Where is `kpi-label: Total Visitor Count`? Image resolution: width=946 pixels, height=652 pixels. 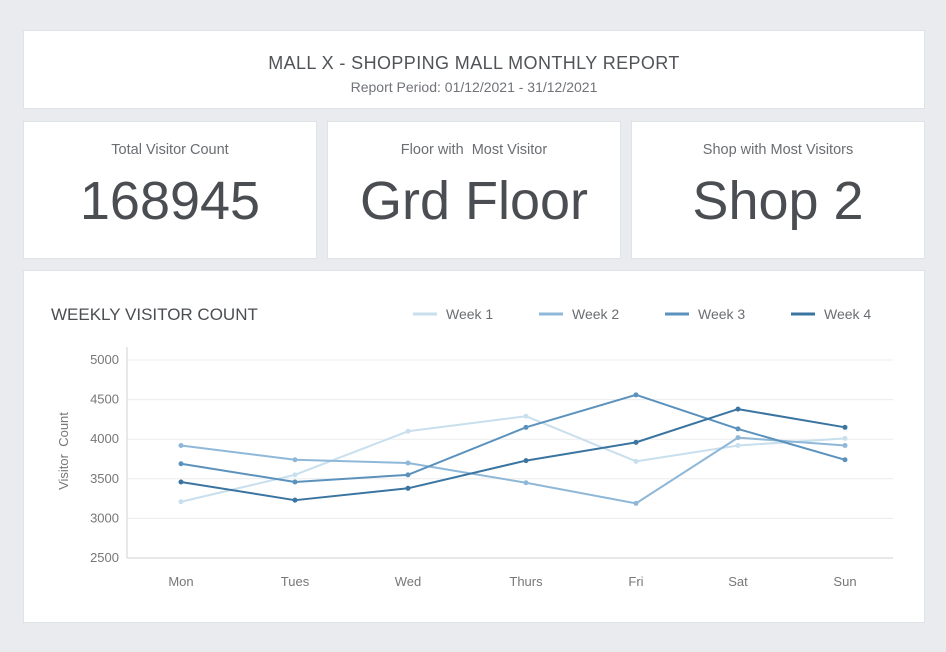 kpi-label: Total Visitor Count is located at coordinates (170, 150).